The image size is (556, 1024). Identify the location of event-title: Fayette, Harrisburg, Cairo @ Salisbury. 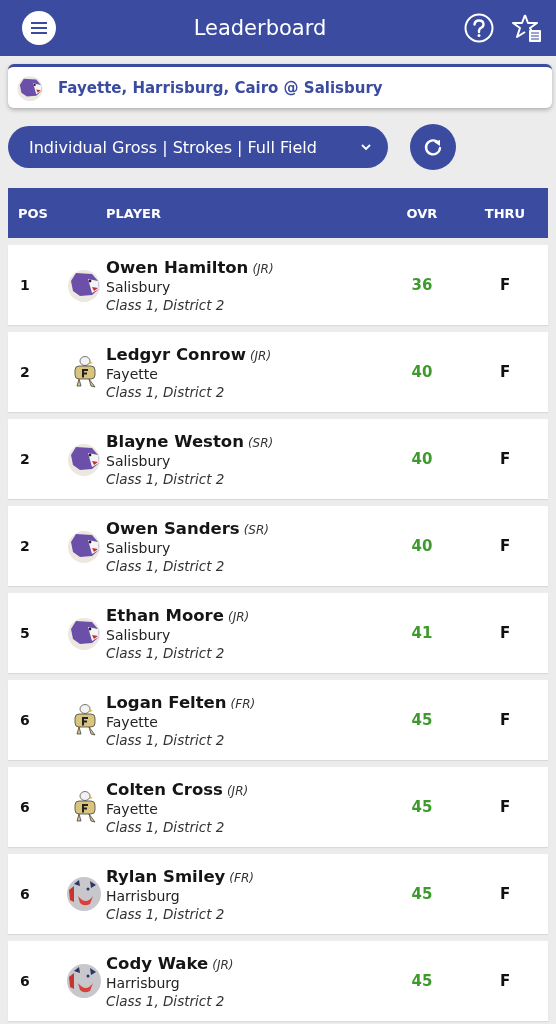
(220, 87).